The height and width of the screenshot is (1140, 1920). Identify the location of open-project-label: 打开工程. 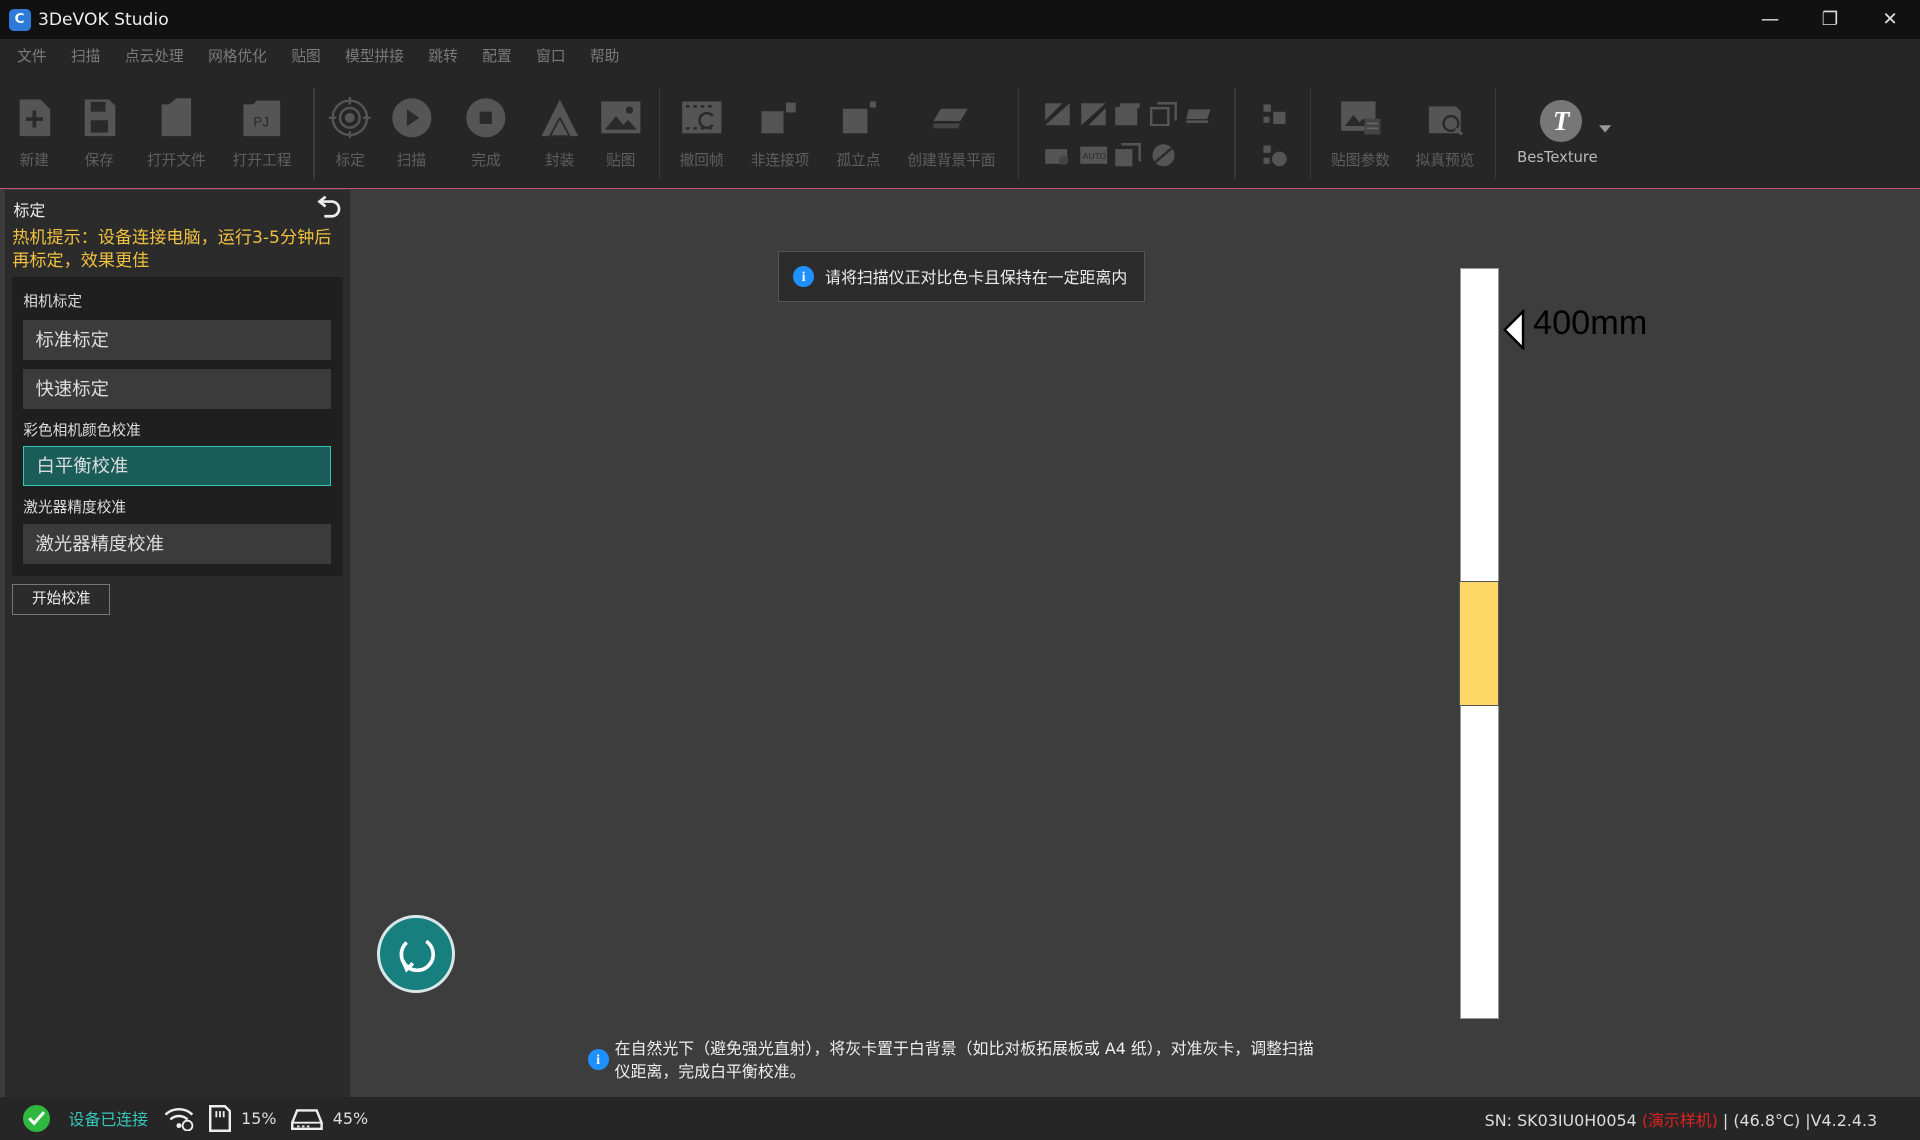
(262, 161).